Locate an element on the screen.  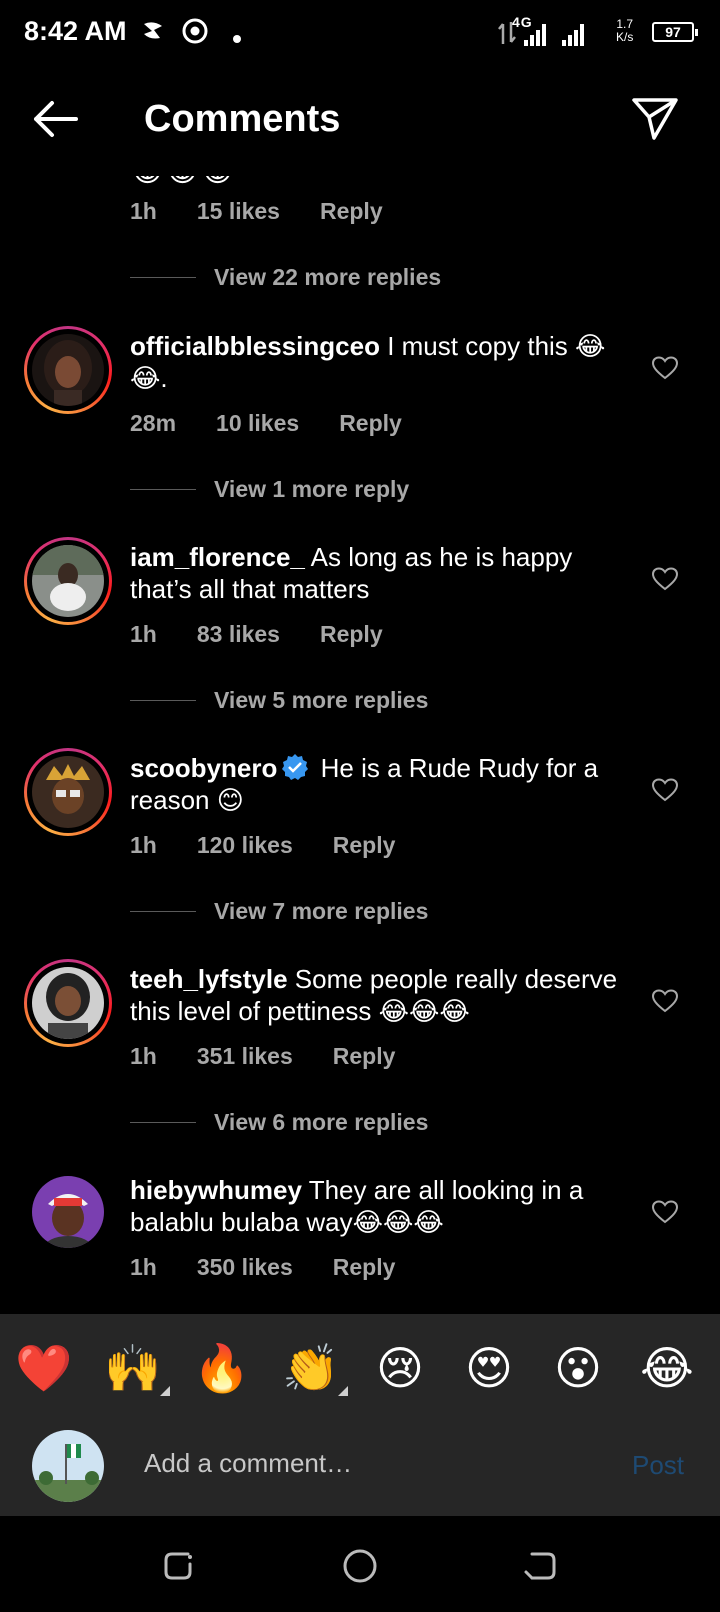
network-speed: 1.7 K/s is located at coordinates (625, 30).